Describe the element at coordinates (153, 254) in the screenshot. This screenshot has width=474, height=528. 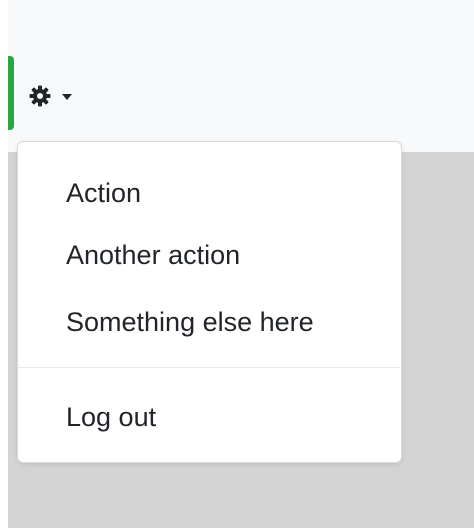
I see `menu-item-label: Another action` at that location.